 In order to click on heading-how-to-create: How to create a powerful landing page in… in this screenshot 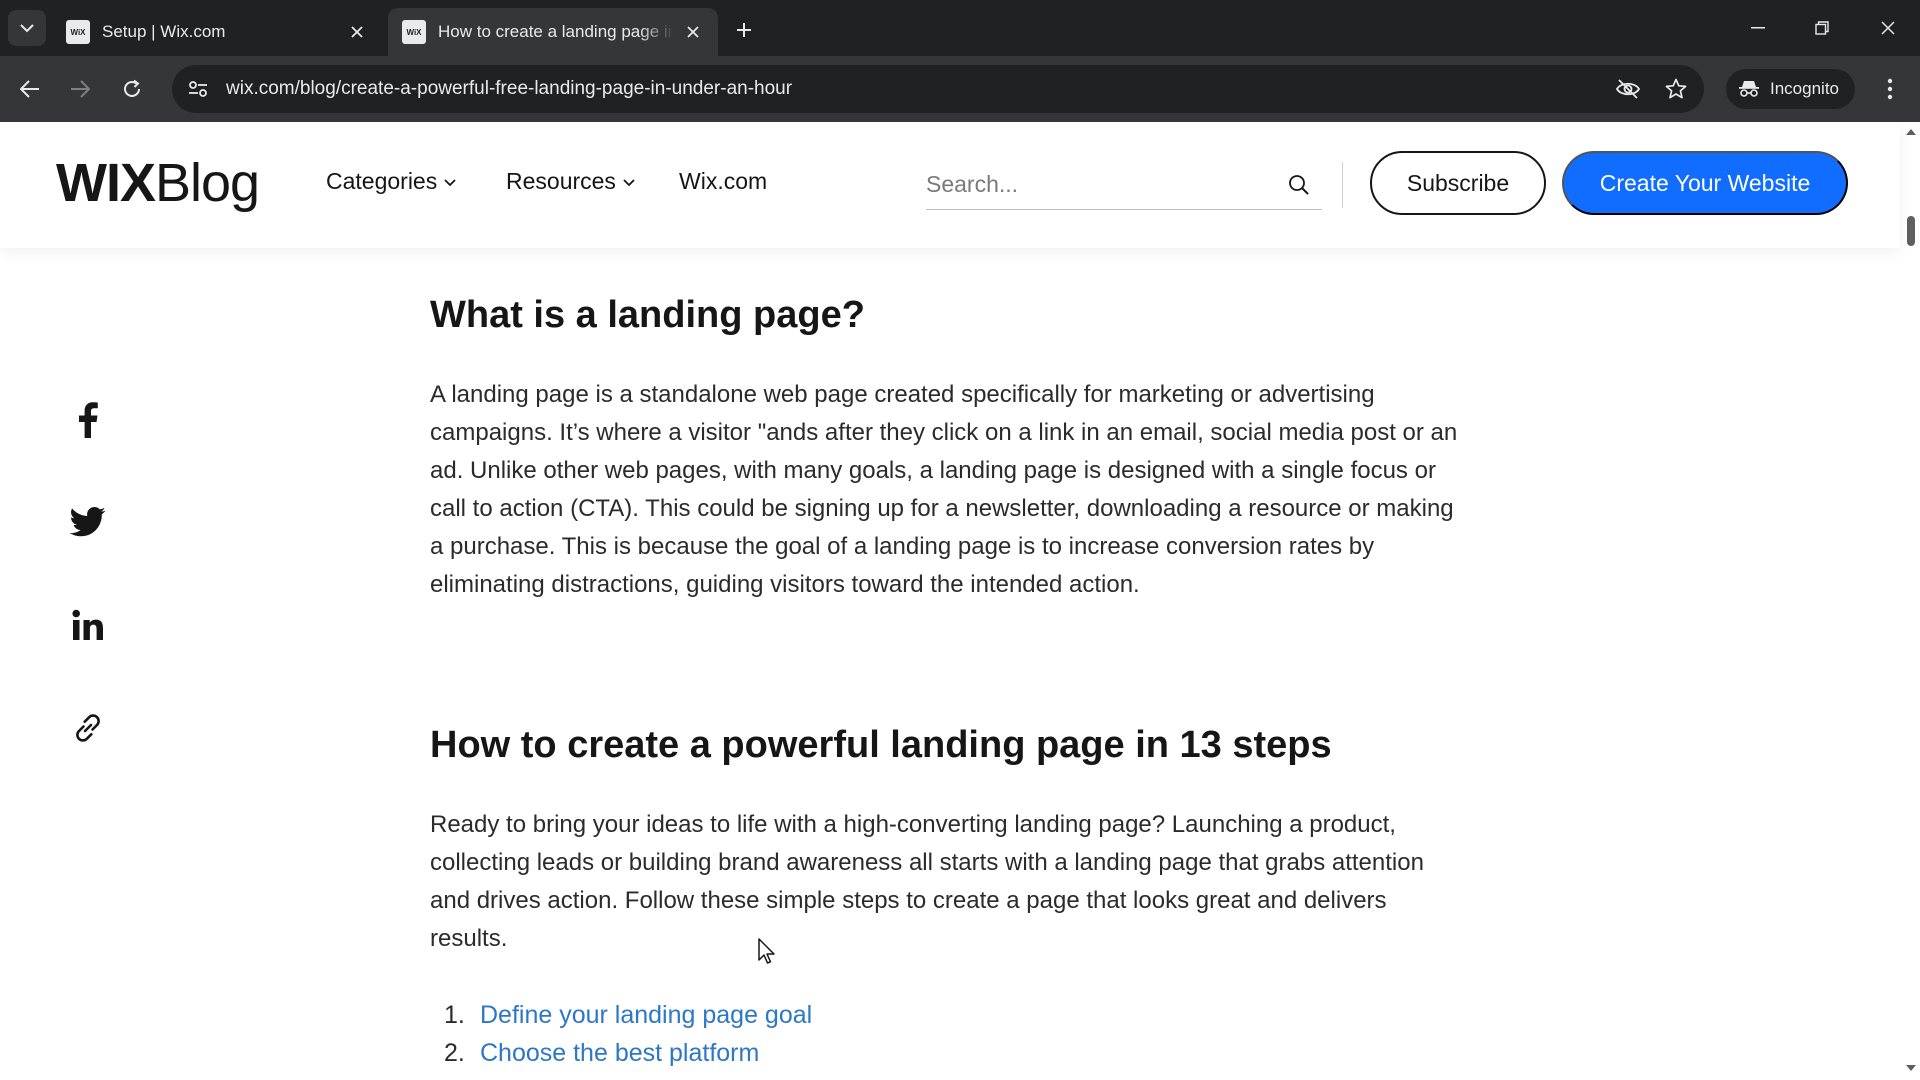, I will do `click(881, 745)`.